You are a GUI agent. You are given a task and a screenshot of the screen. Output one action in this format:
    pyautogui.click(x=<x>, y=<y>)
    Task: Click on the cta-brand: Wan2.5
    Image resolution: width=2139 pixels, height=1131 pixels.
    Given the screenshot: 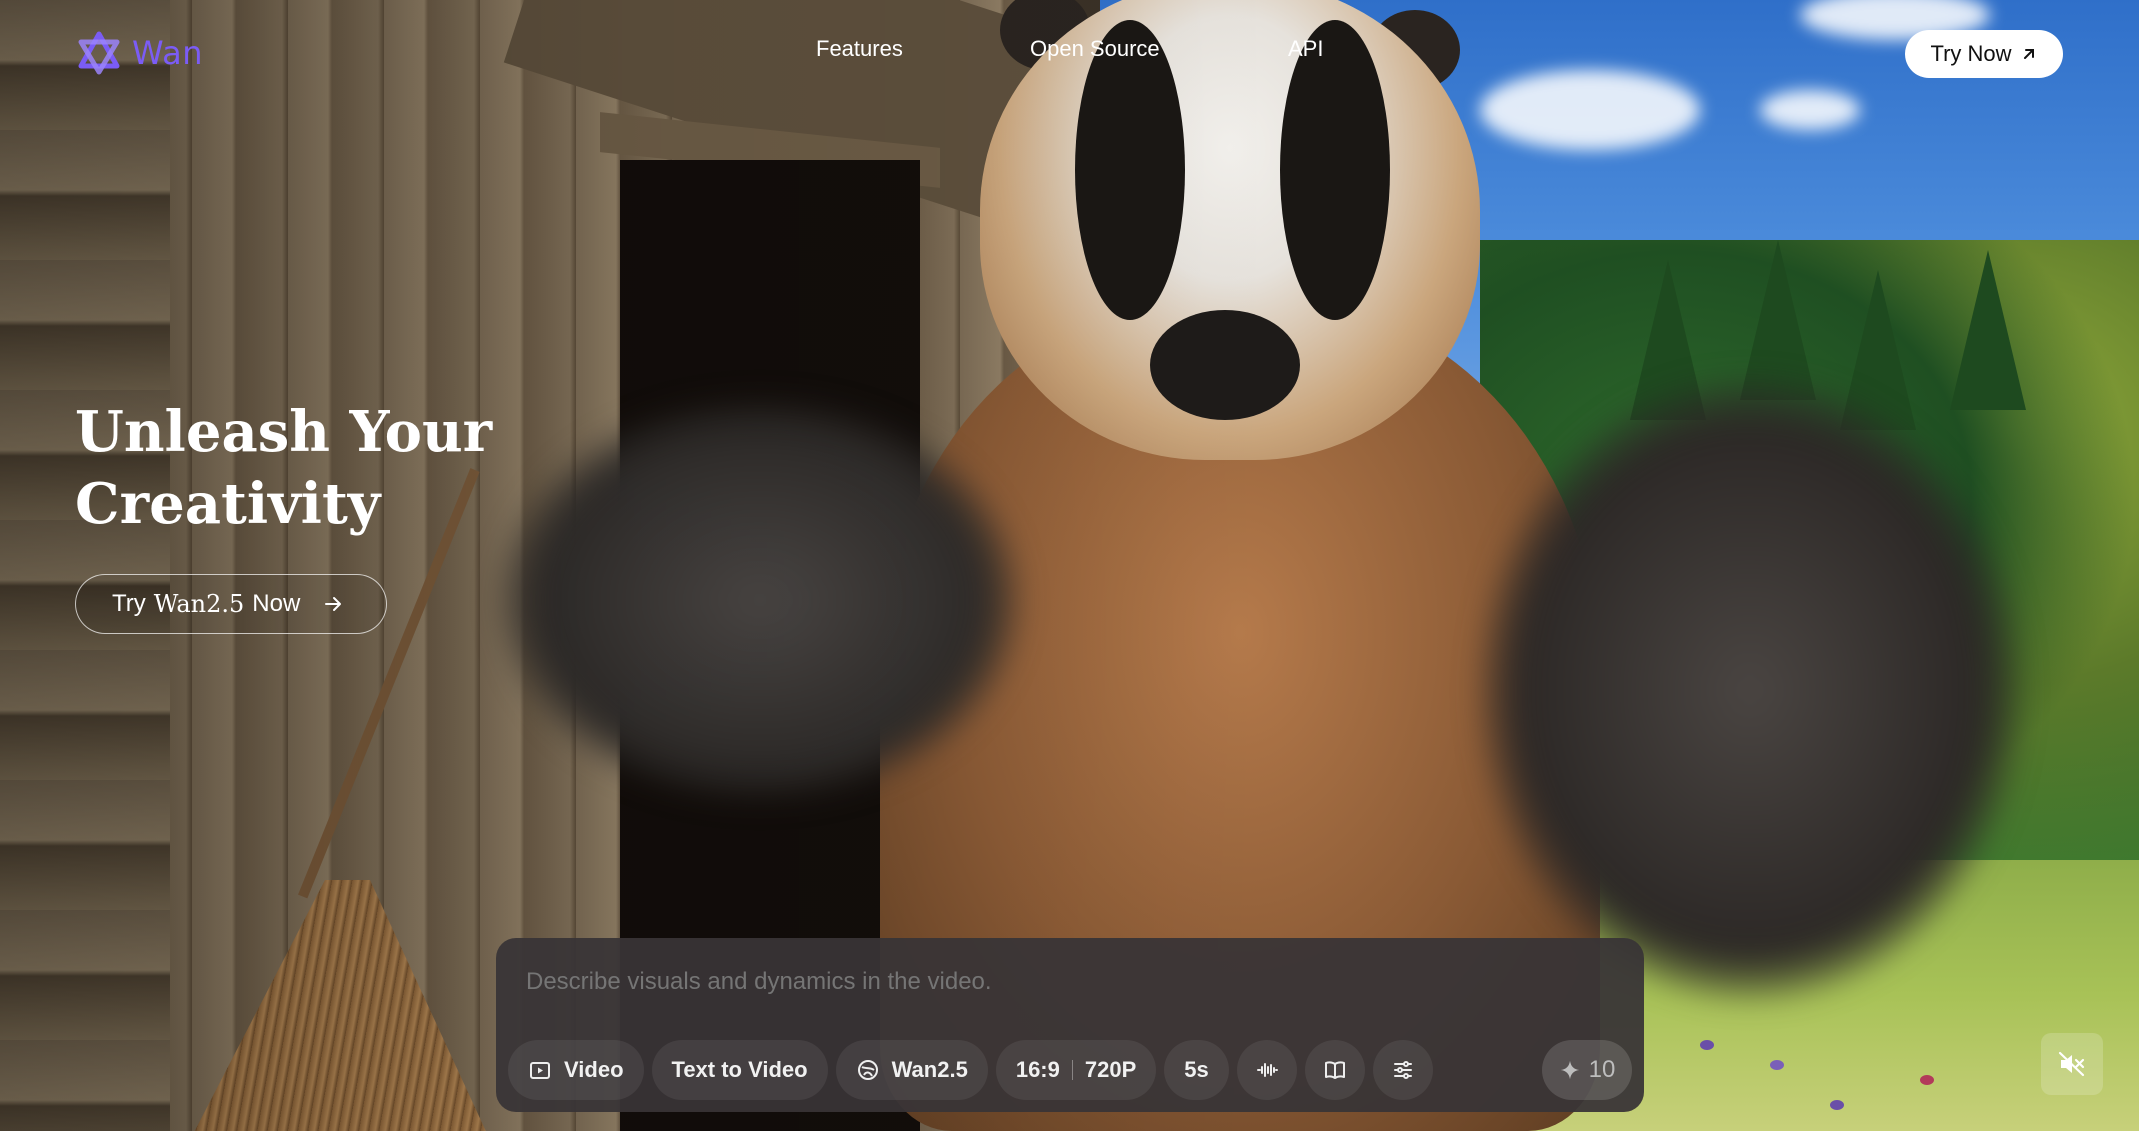 What is the action you would take?
    pyautogui.click(x=199, y=604)
    